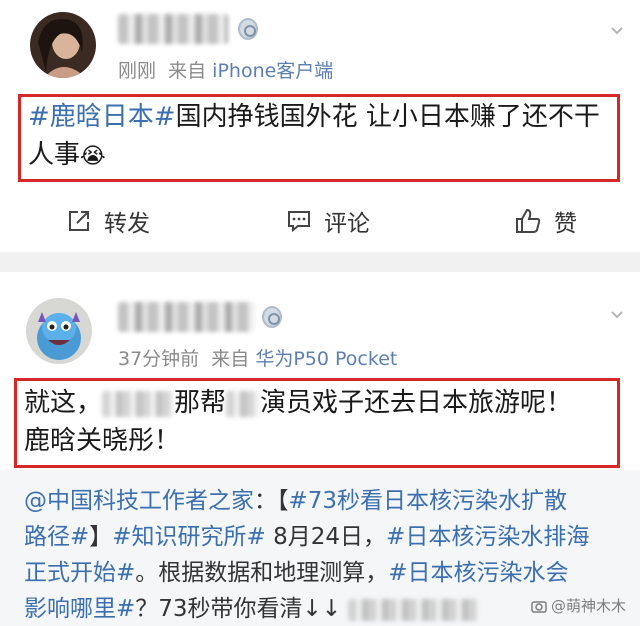 The width and height of the screenshot is (640, 626). I want to click on watermark-text: @萌神木木, so click(588, 606).